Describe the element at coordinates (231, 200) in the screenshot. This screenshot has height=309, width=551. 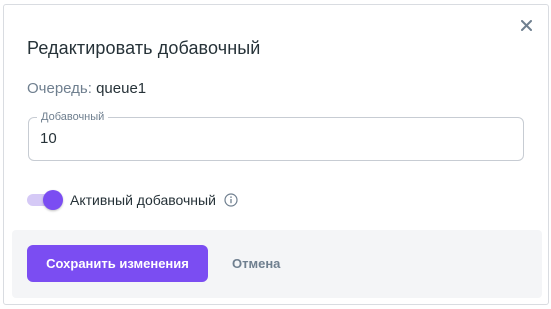
I see `info-icon` at that location.